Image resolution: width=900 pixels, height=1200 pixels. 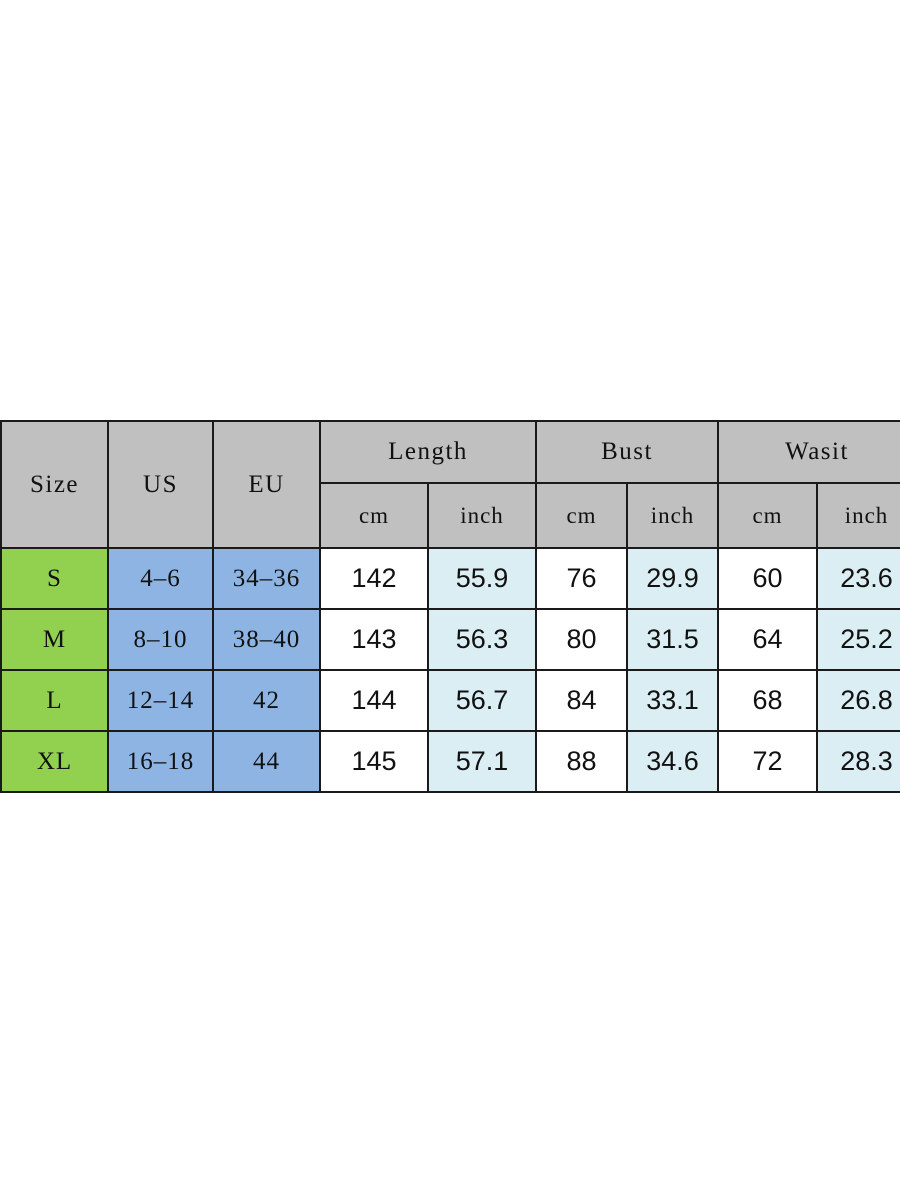 What do you see at coordinates (767, 639) in the screenshot?
I see `cell-waist-cm: 64` at bounding box center [767, 639].